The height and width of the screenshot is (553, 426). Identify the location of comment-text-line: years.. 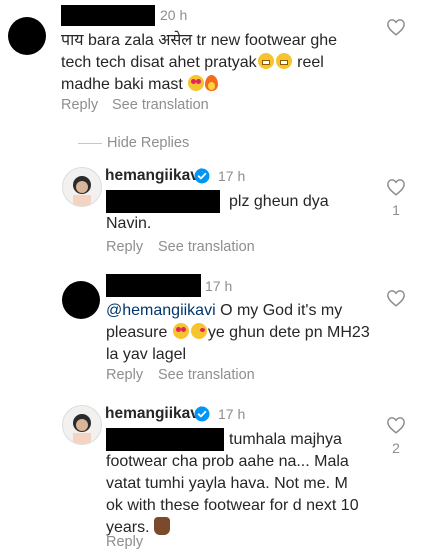
(256, 528).